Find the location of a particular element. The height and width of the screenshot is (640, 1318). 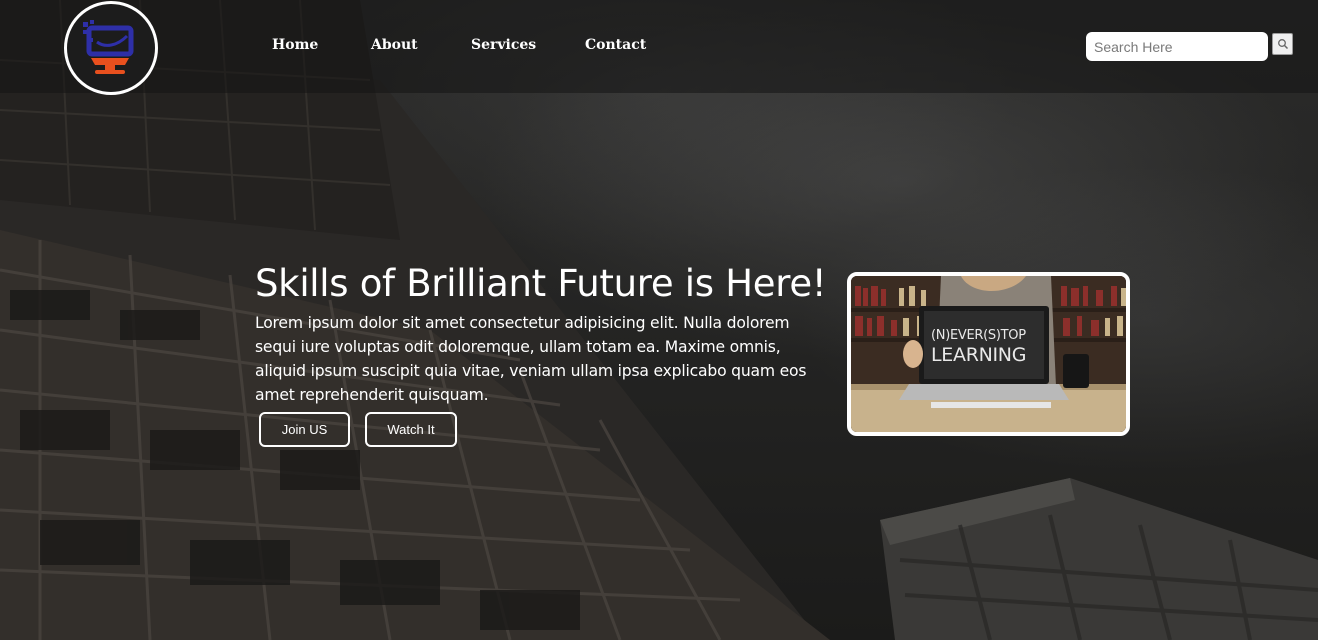

hero-title: Skills of Brilliant Future is Here! is located at coordinates (541, 283).